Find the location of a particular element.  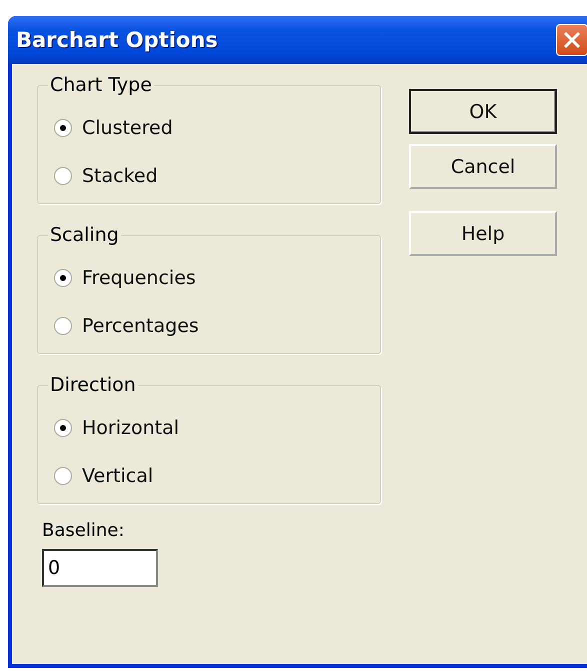

close-icon is located at coordinates (572, 40).